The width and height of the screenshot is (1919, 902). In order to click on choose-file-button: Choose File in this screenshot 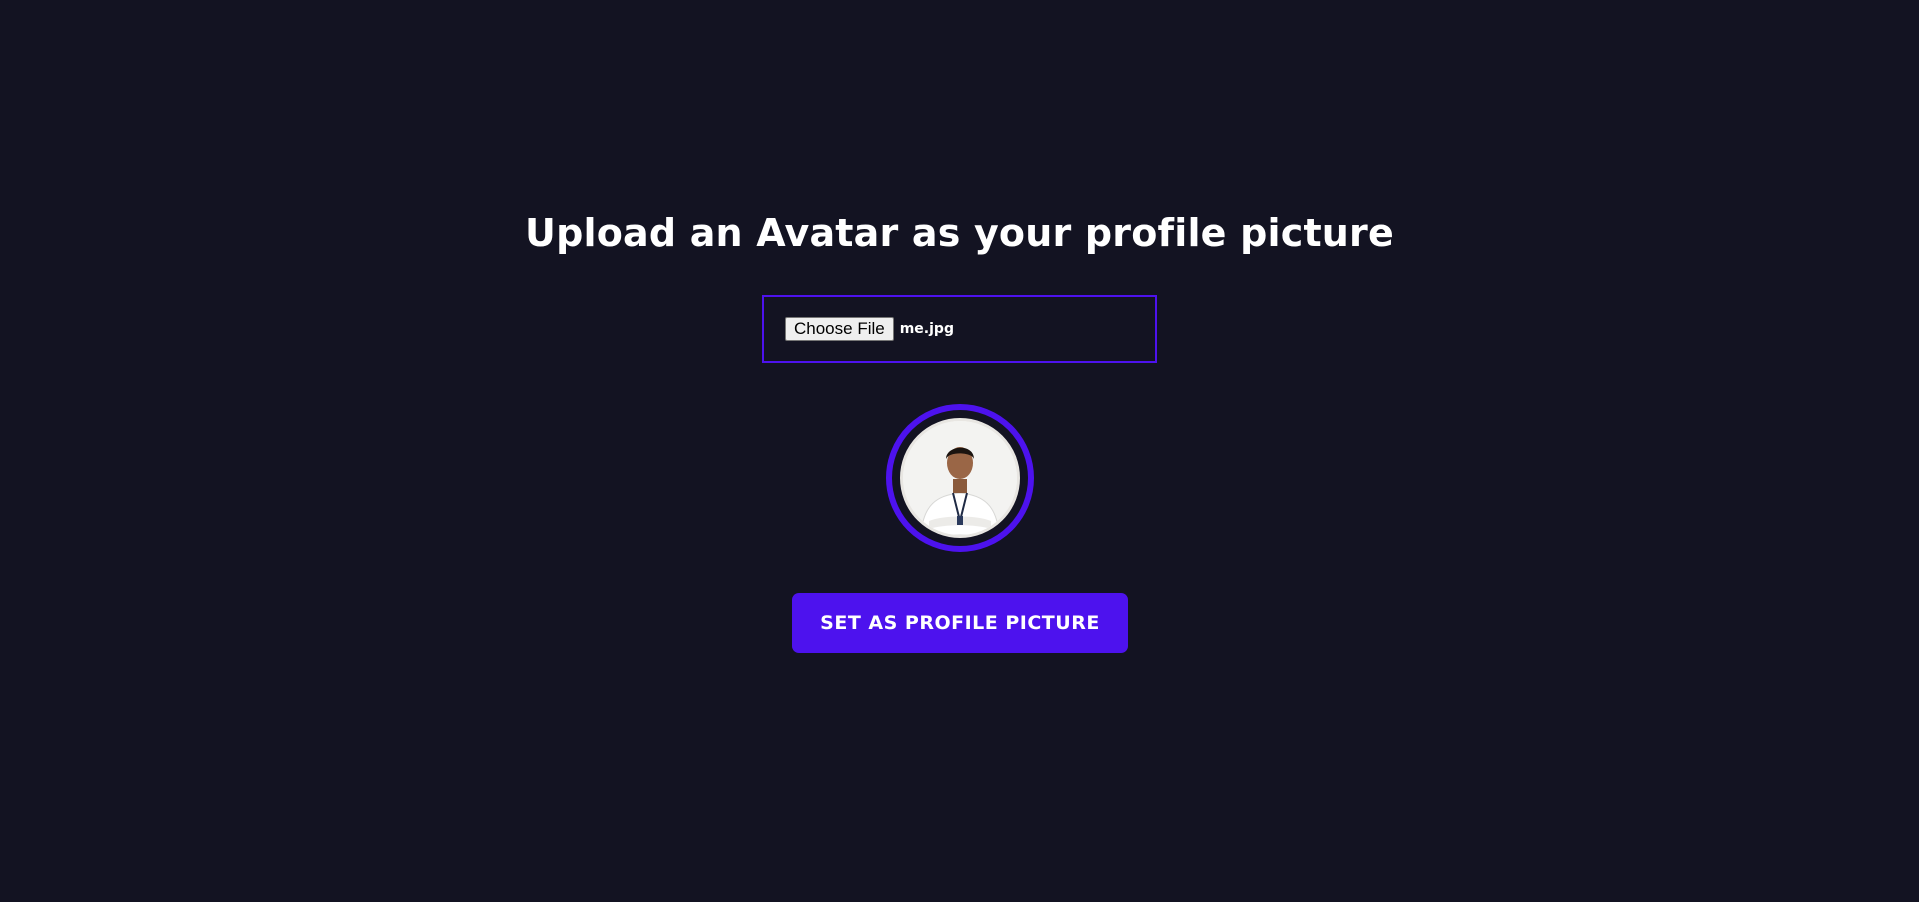, I will do `click(839, 329)`.